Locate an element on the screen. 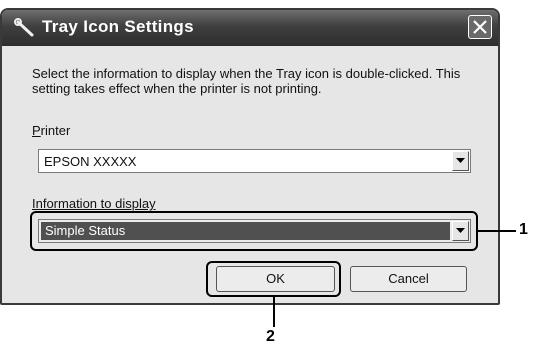 The width and height of the screenshot is (533, 349). callout-number-1: 1 is located at coordinates (523, 229).